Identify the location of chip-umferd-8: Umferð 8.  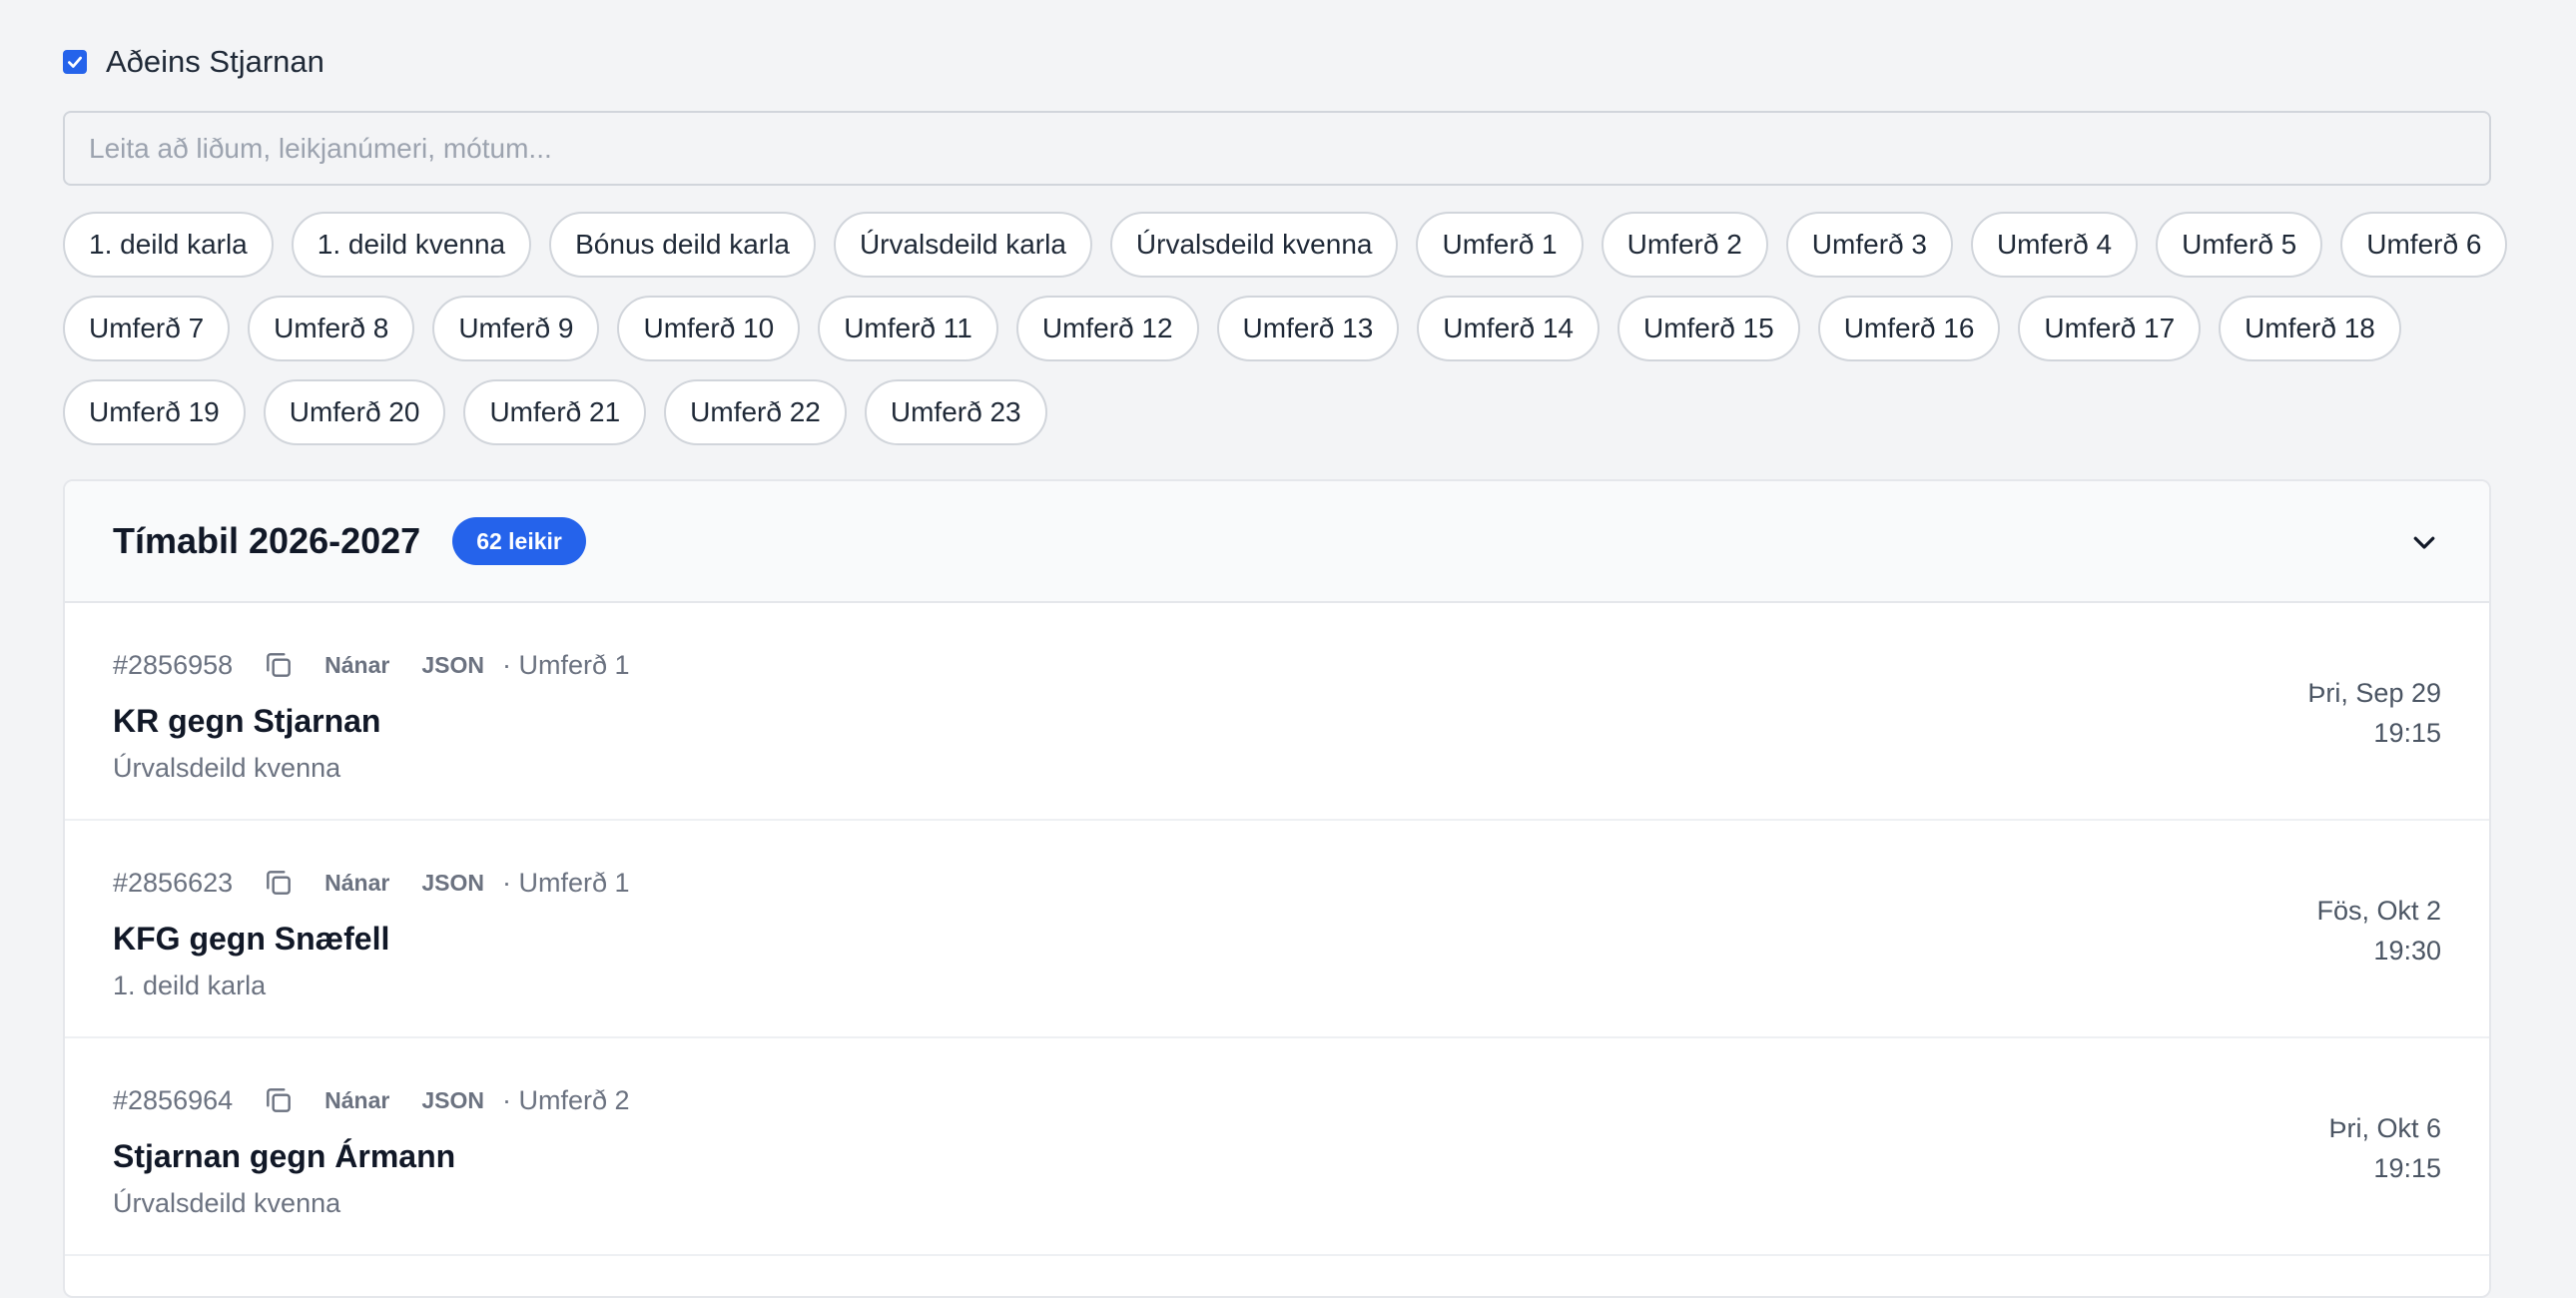
(331, 329).